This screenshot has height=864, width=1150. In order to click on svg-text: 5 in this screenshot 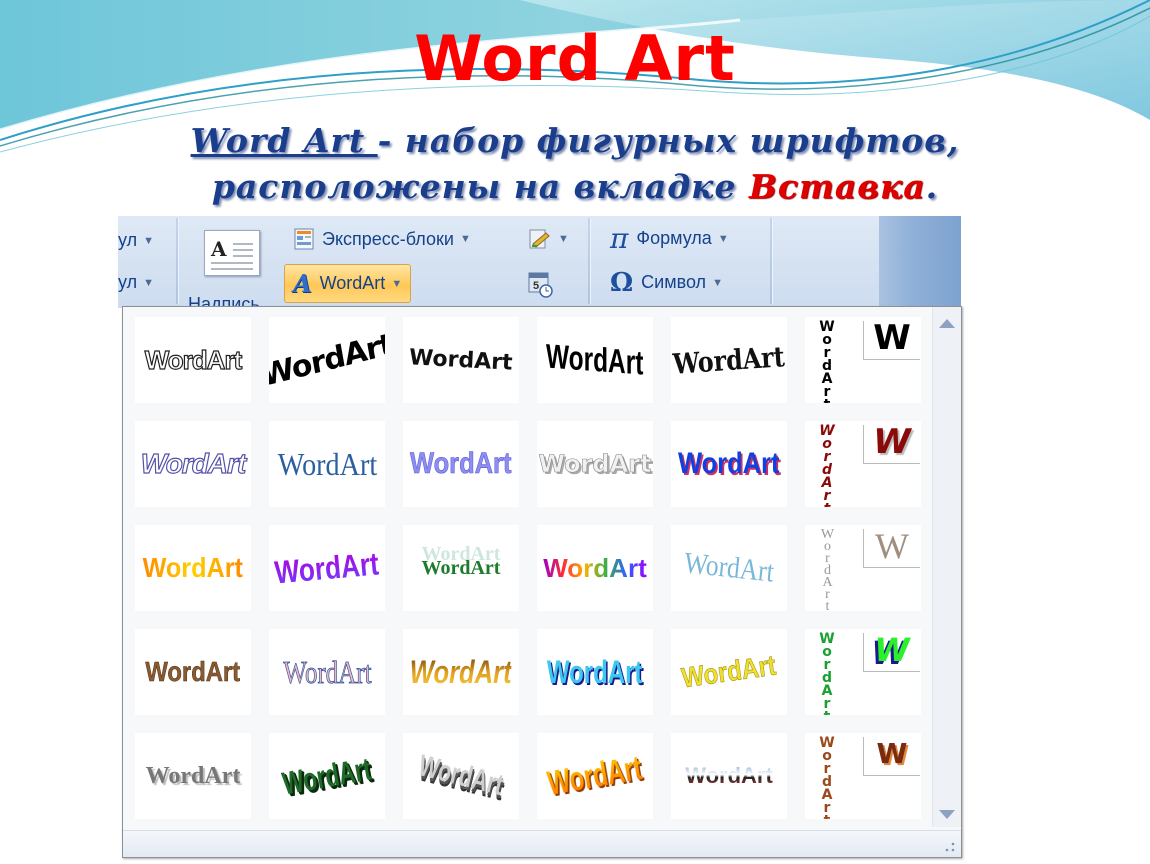, I will do `click(536, 286)`.